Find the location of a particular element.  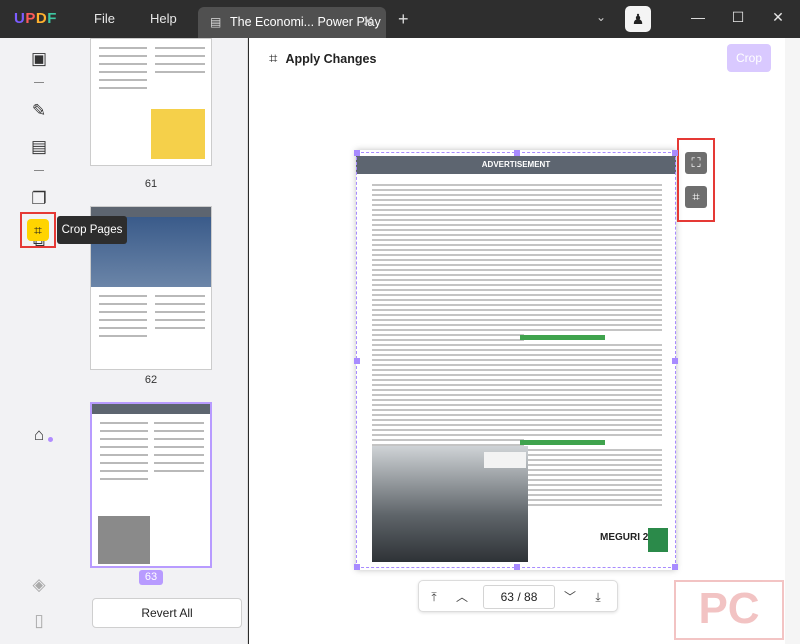

crop-handle-left is located at coordinates (357, 361).